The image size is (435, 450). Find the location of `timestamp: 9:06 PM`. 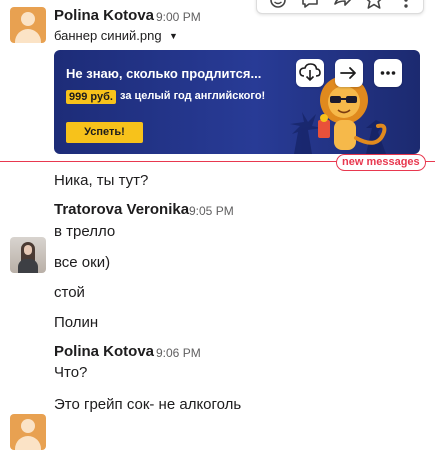

timestamp: 9:06 PM is located at coordinates (178, 353).